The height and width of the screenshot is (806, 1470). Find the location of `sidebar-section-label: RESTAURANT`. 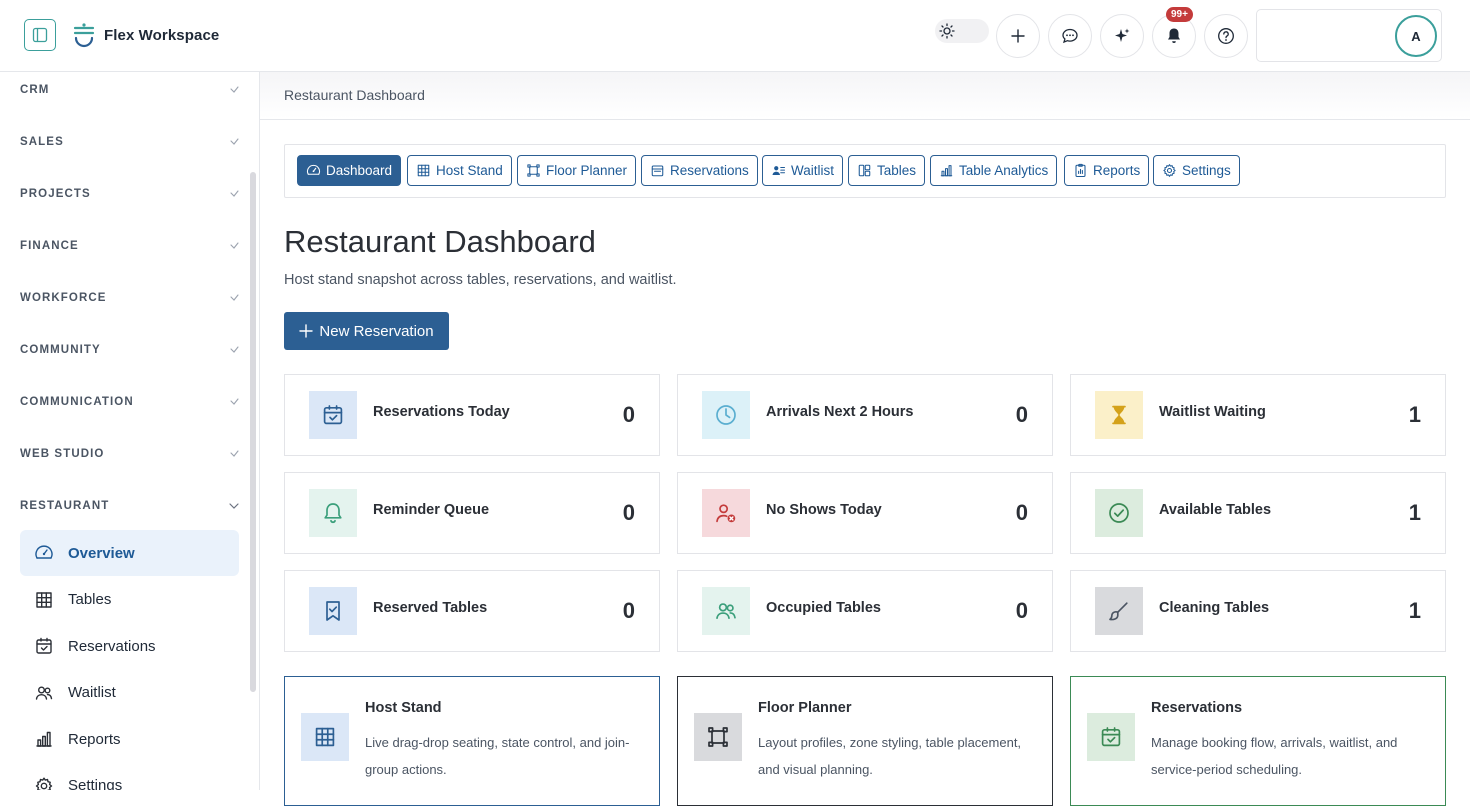

sidebar-section-label: RESTAURANT is located at coordinates (65, 506).